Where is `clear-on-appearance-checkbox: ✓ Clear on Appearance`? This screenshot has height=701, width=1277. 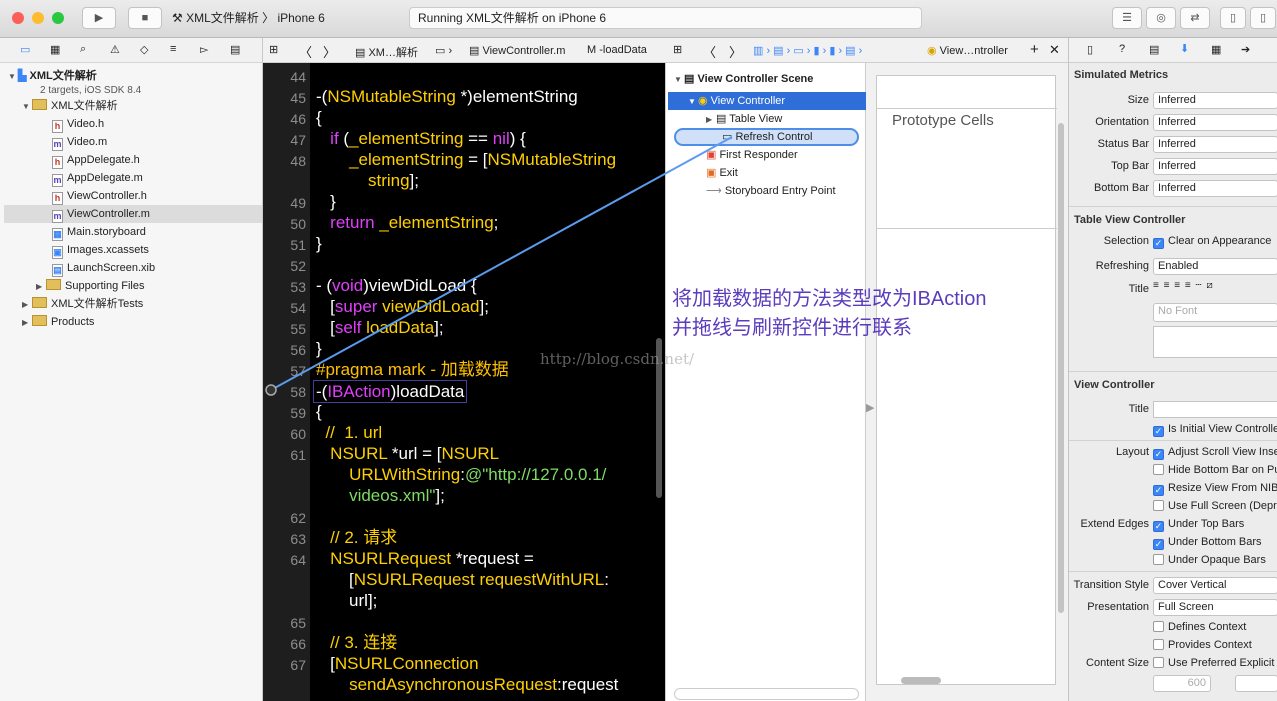
clear-on-appearance-checkbox: ✓ Clear on Appearance is located at coordinates (1212, 242).